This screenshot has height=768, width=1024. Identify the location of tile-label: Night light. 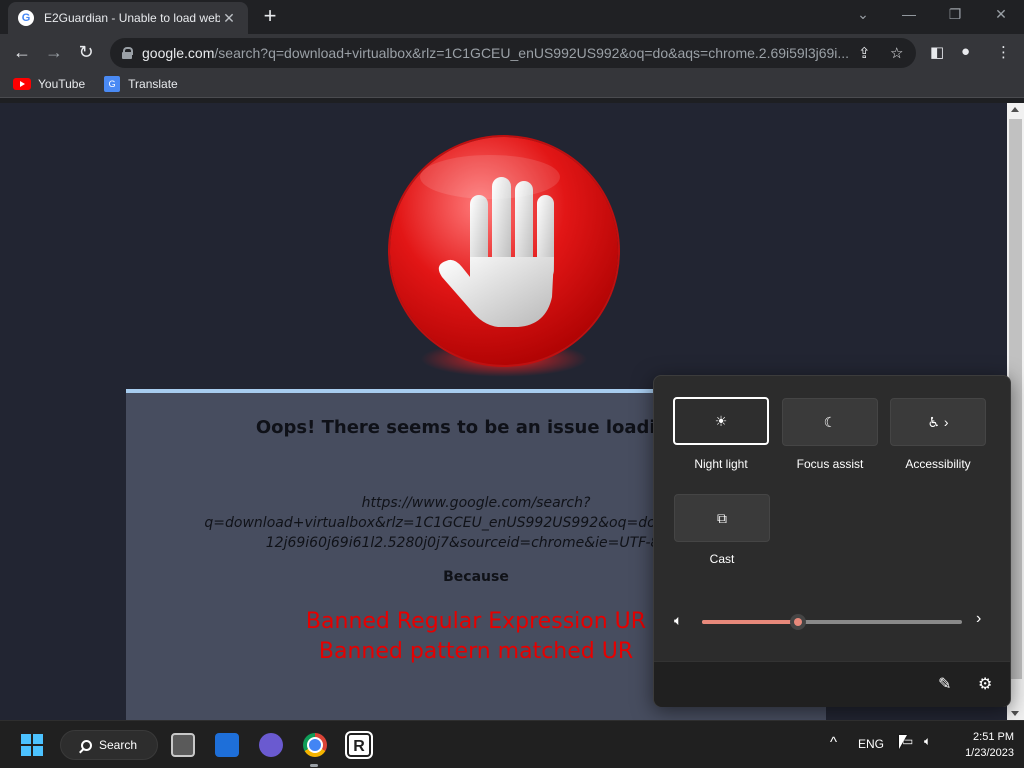
(721, 464).